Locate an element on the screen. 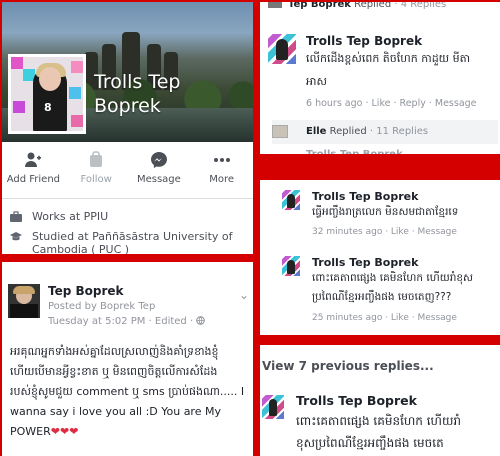 Image resolution: width=500 pixels, height=456 pixels. add-friend-icon is located at coordinates (33, 160).